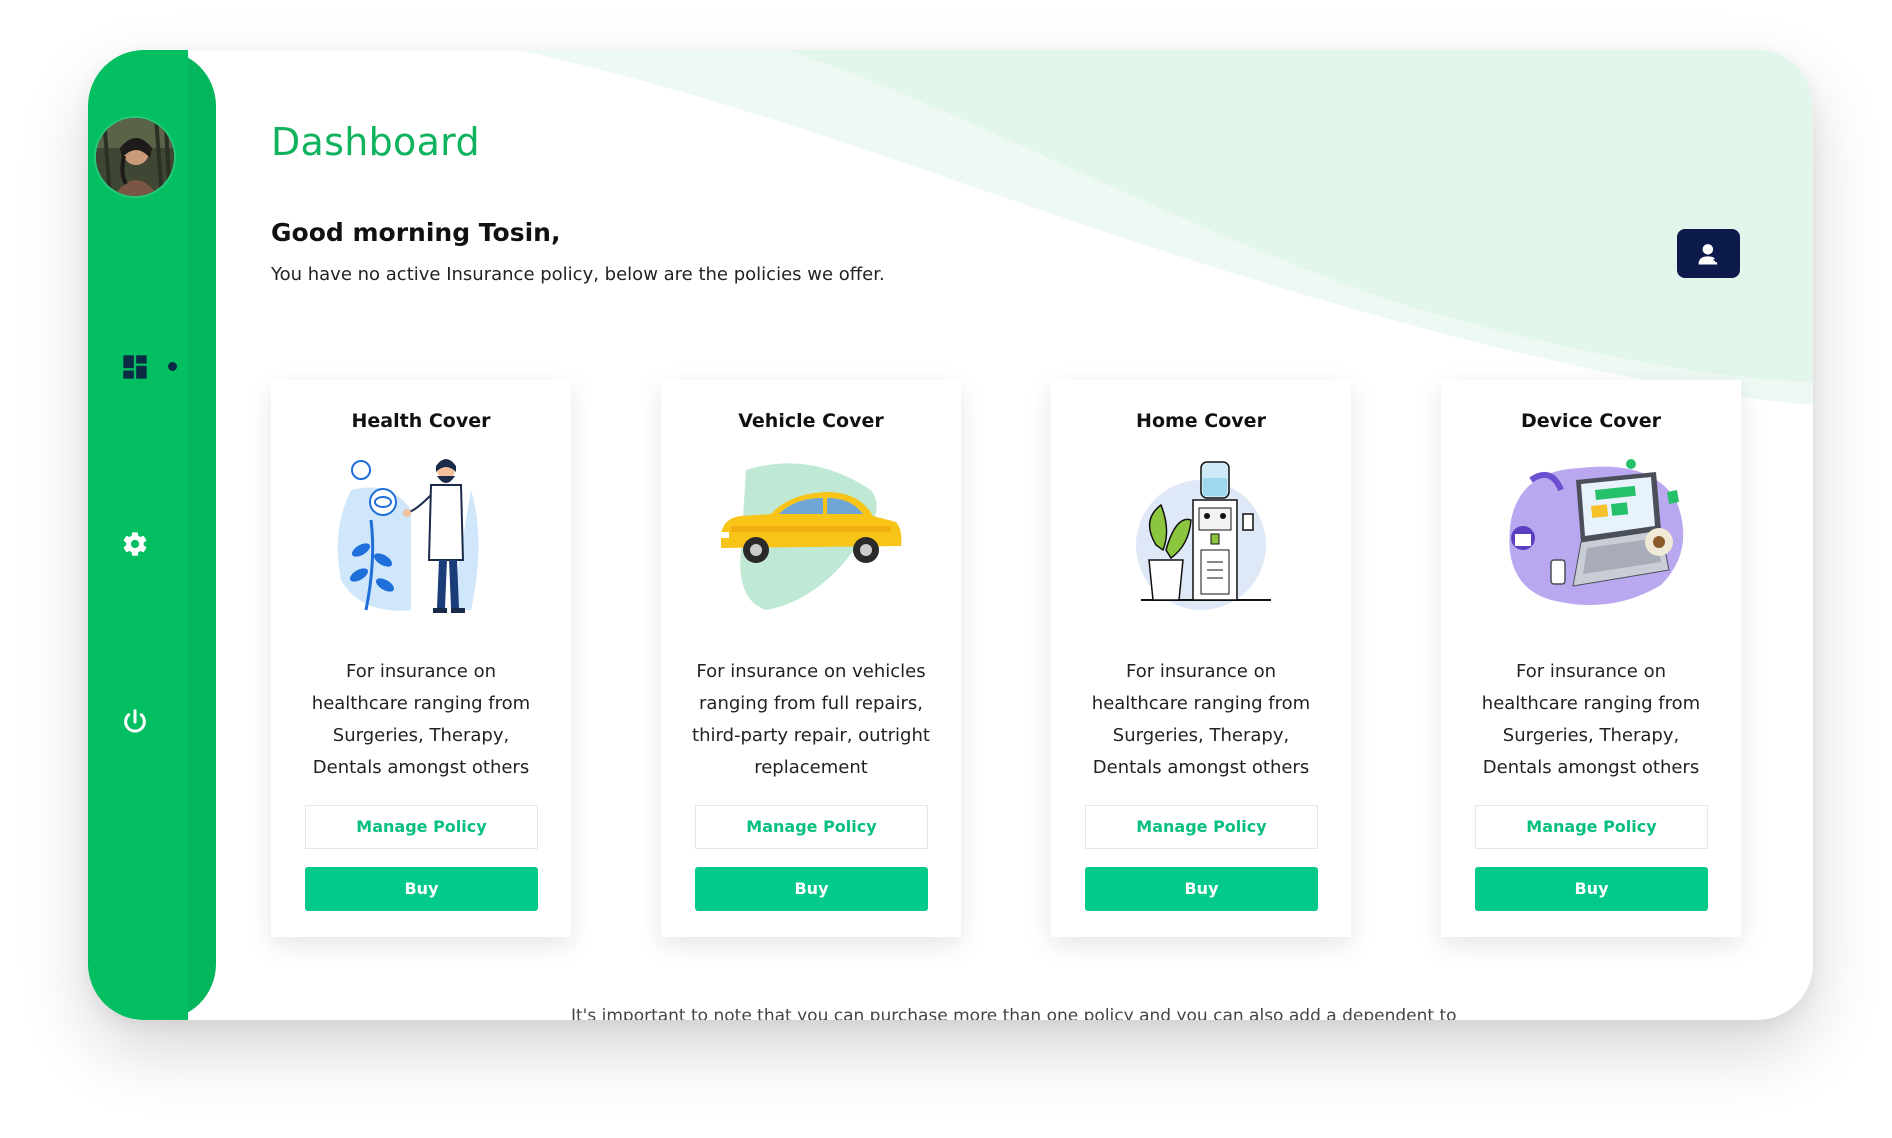  Describe the element at coordinates (1203, 535) in the screenshot. I see `home-illustration` at that location.